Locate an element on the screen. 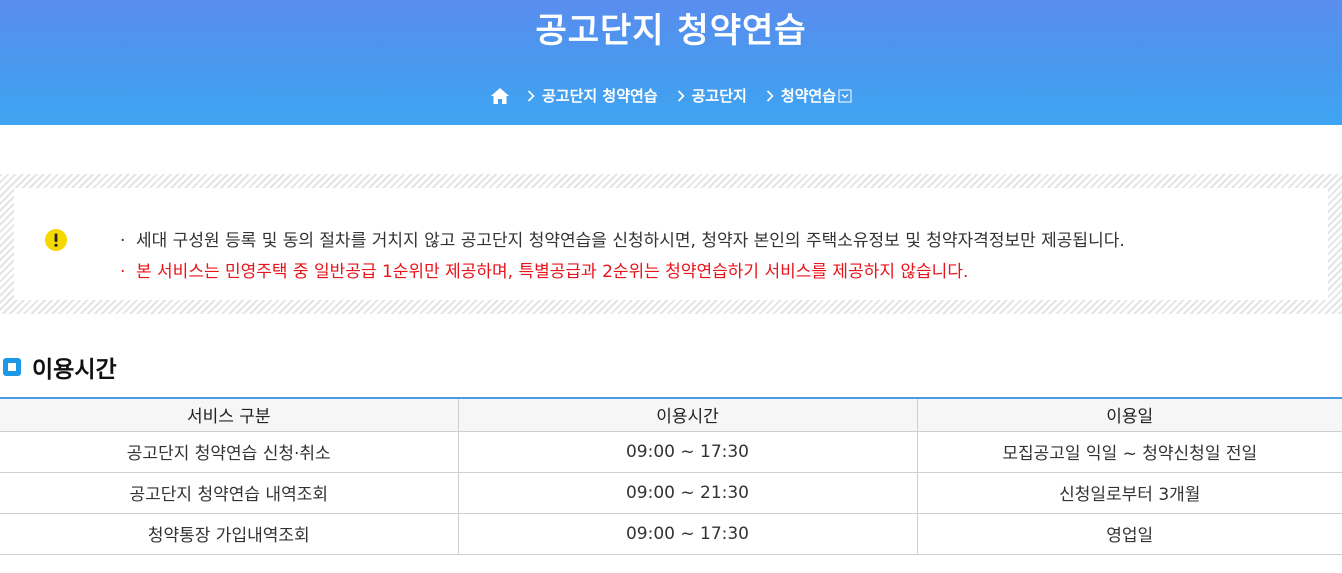 This screenshot has height=573, width=1342. table-cell: 청약통장 가입내역조회 is located at coordinates (229, 534).